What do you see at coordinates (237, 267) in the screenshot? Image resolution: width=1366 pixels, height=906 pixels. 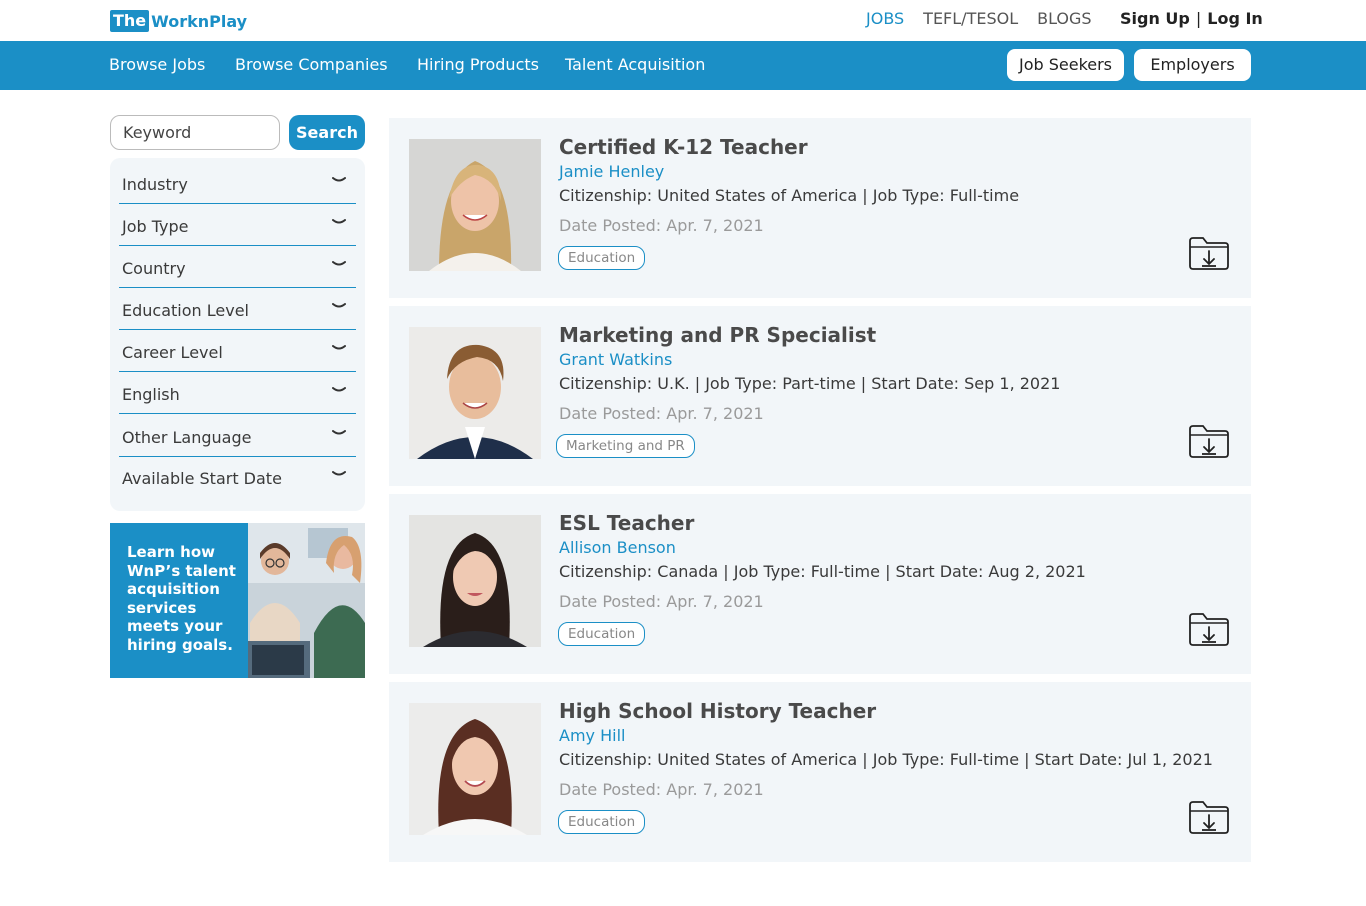 I see `filter-country: Country` at bounding box center [237, 267].